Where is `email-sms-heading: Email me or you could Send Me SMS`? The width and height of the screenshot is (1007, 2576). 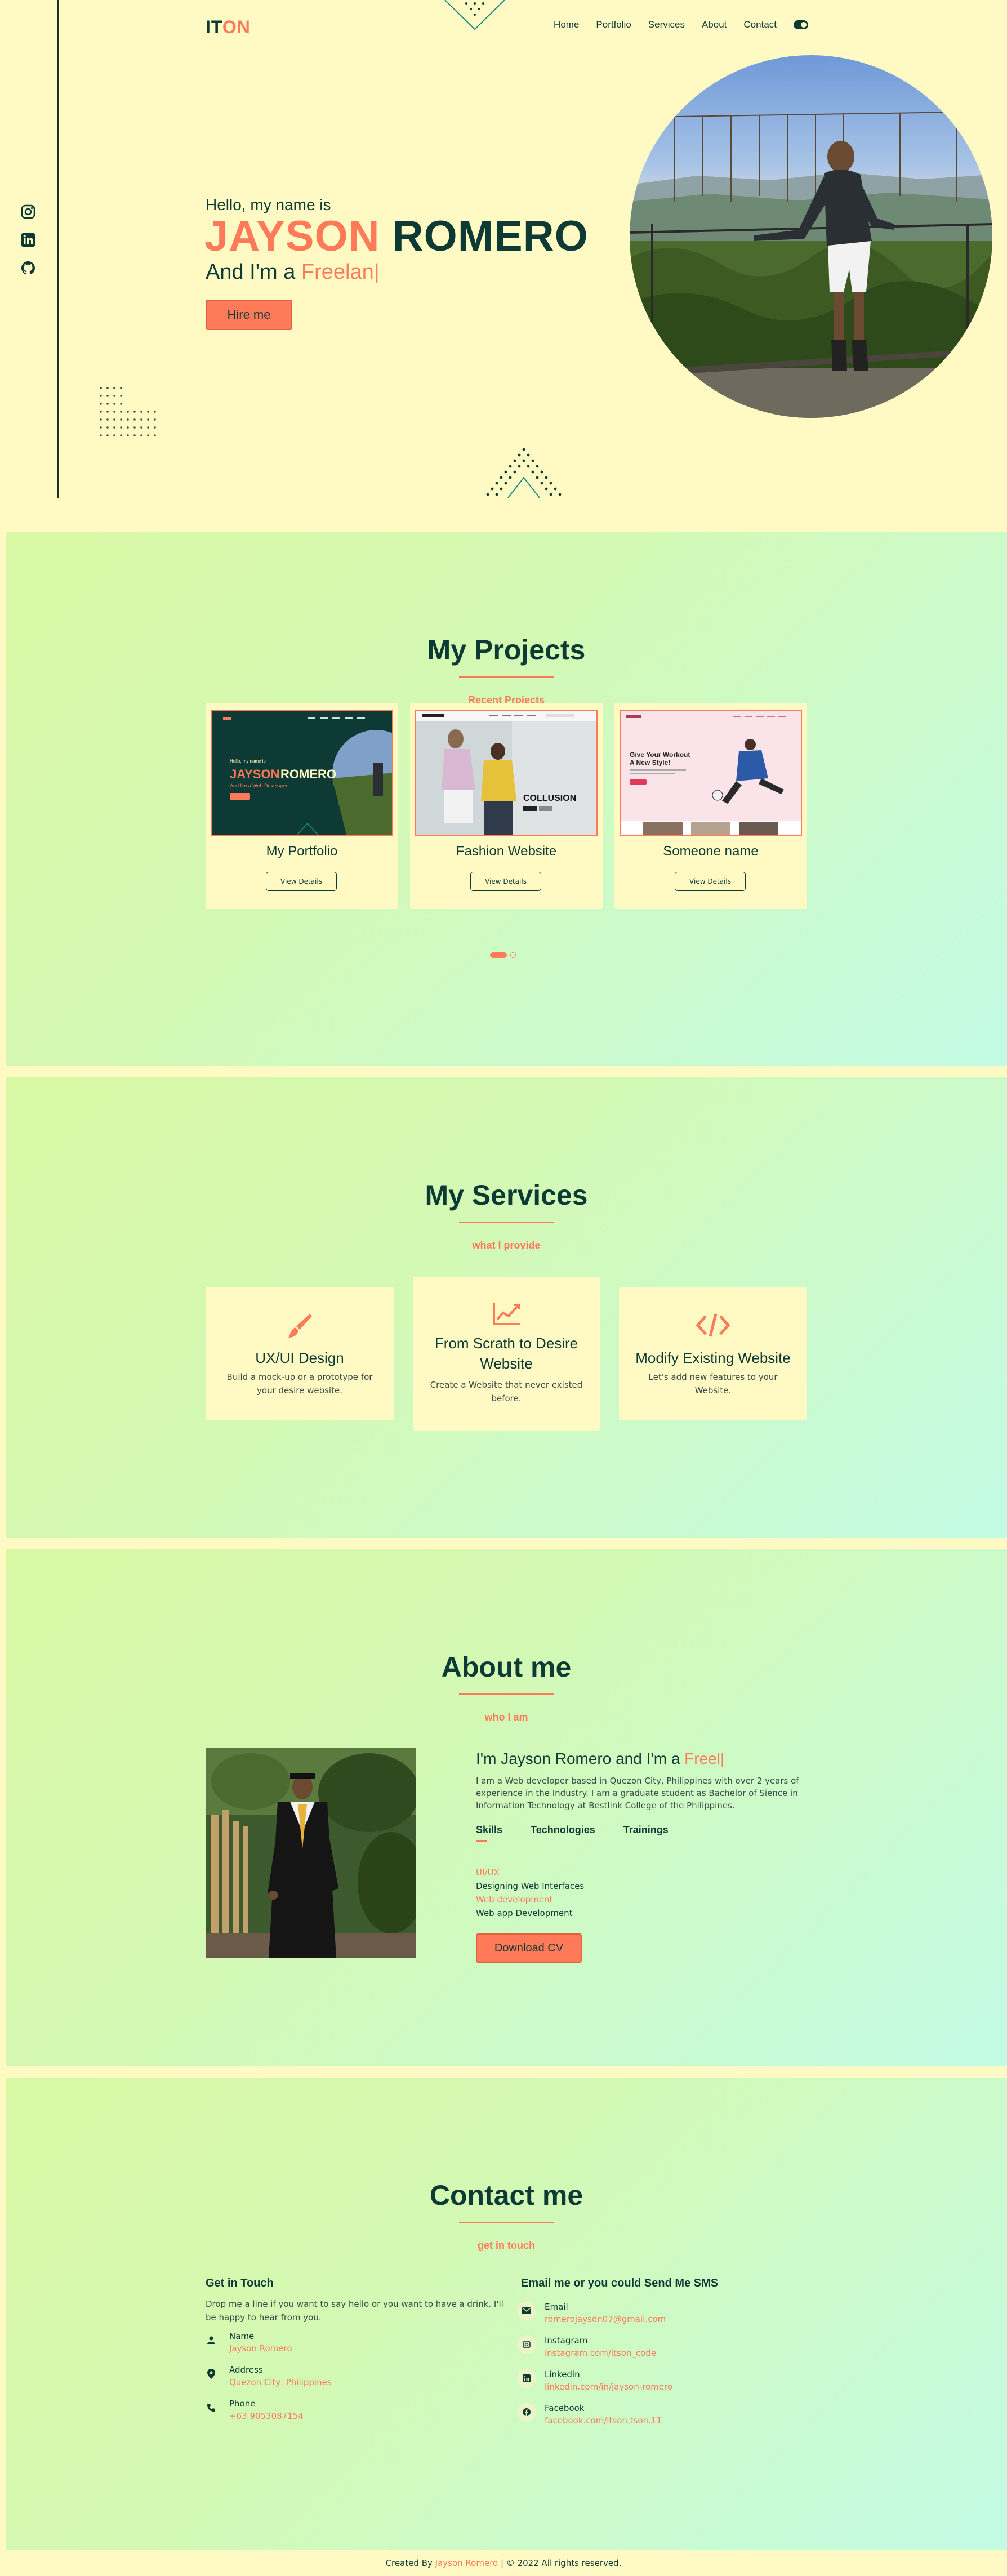 email-sms-heading: Email me or you could Send Me SMS is located at coordinates (620, 2283).